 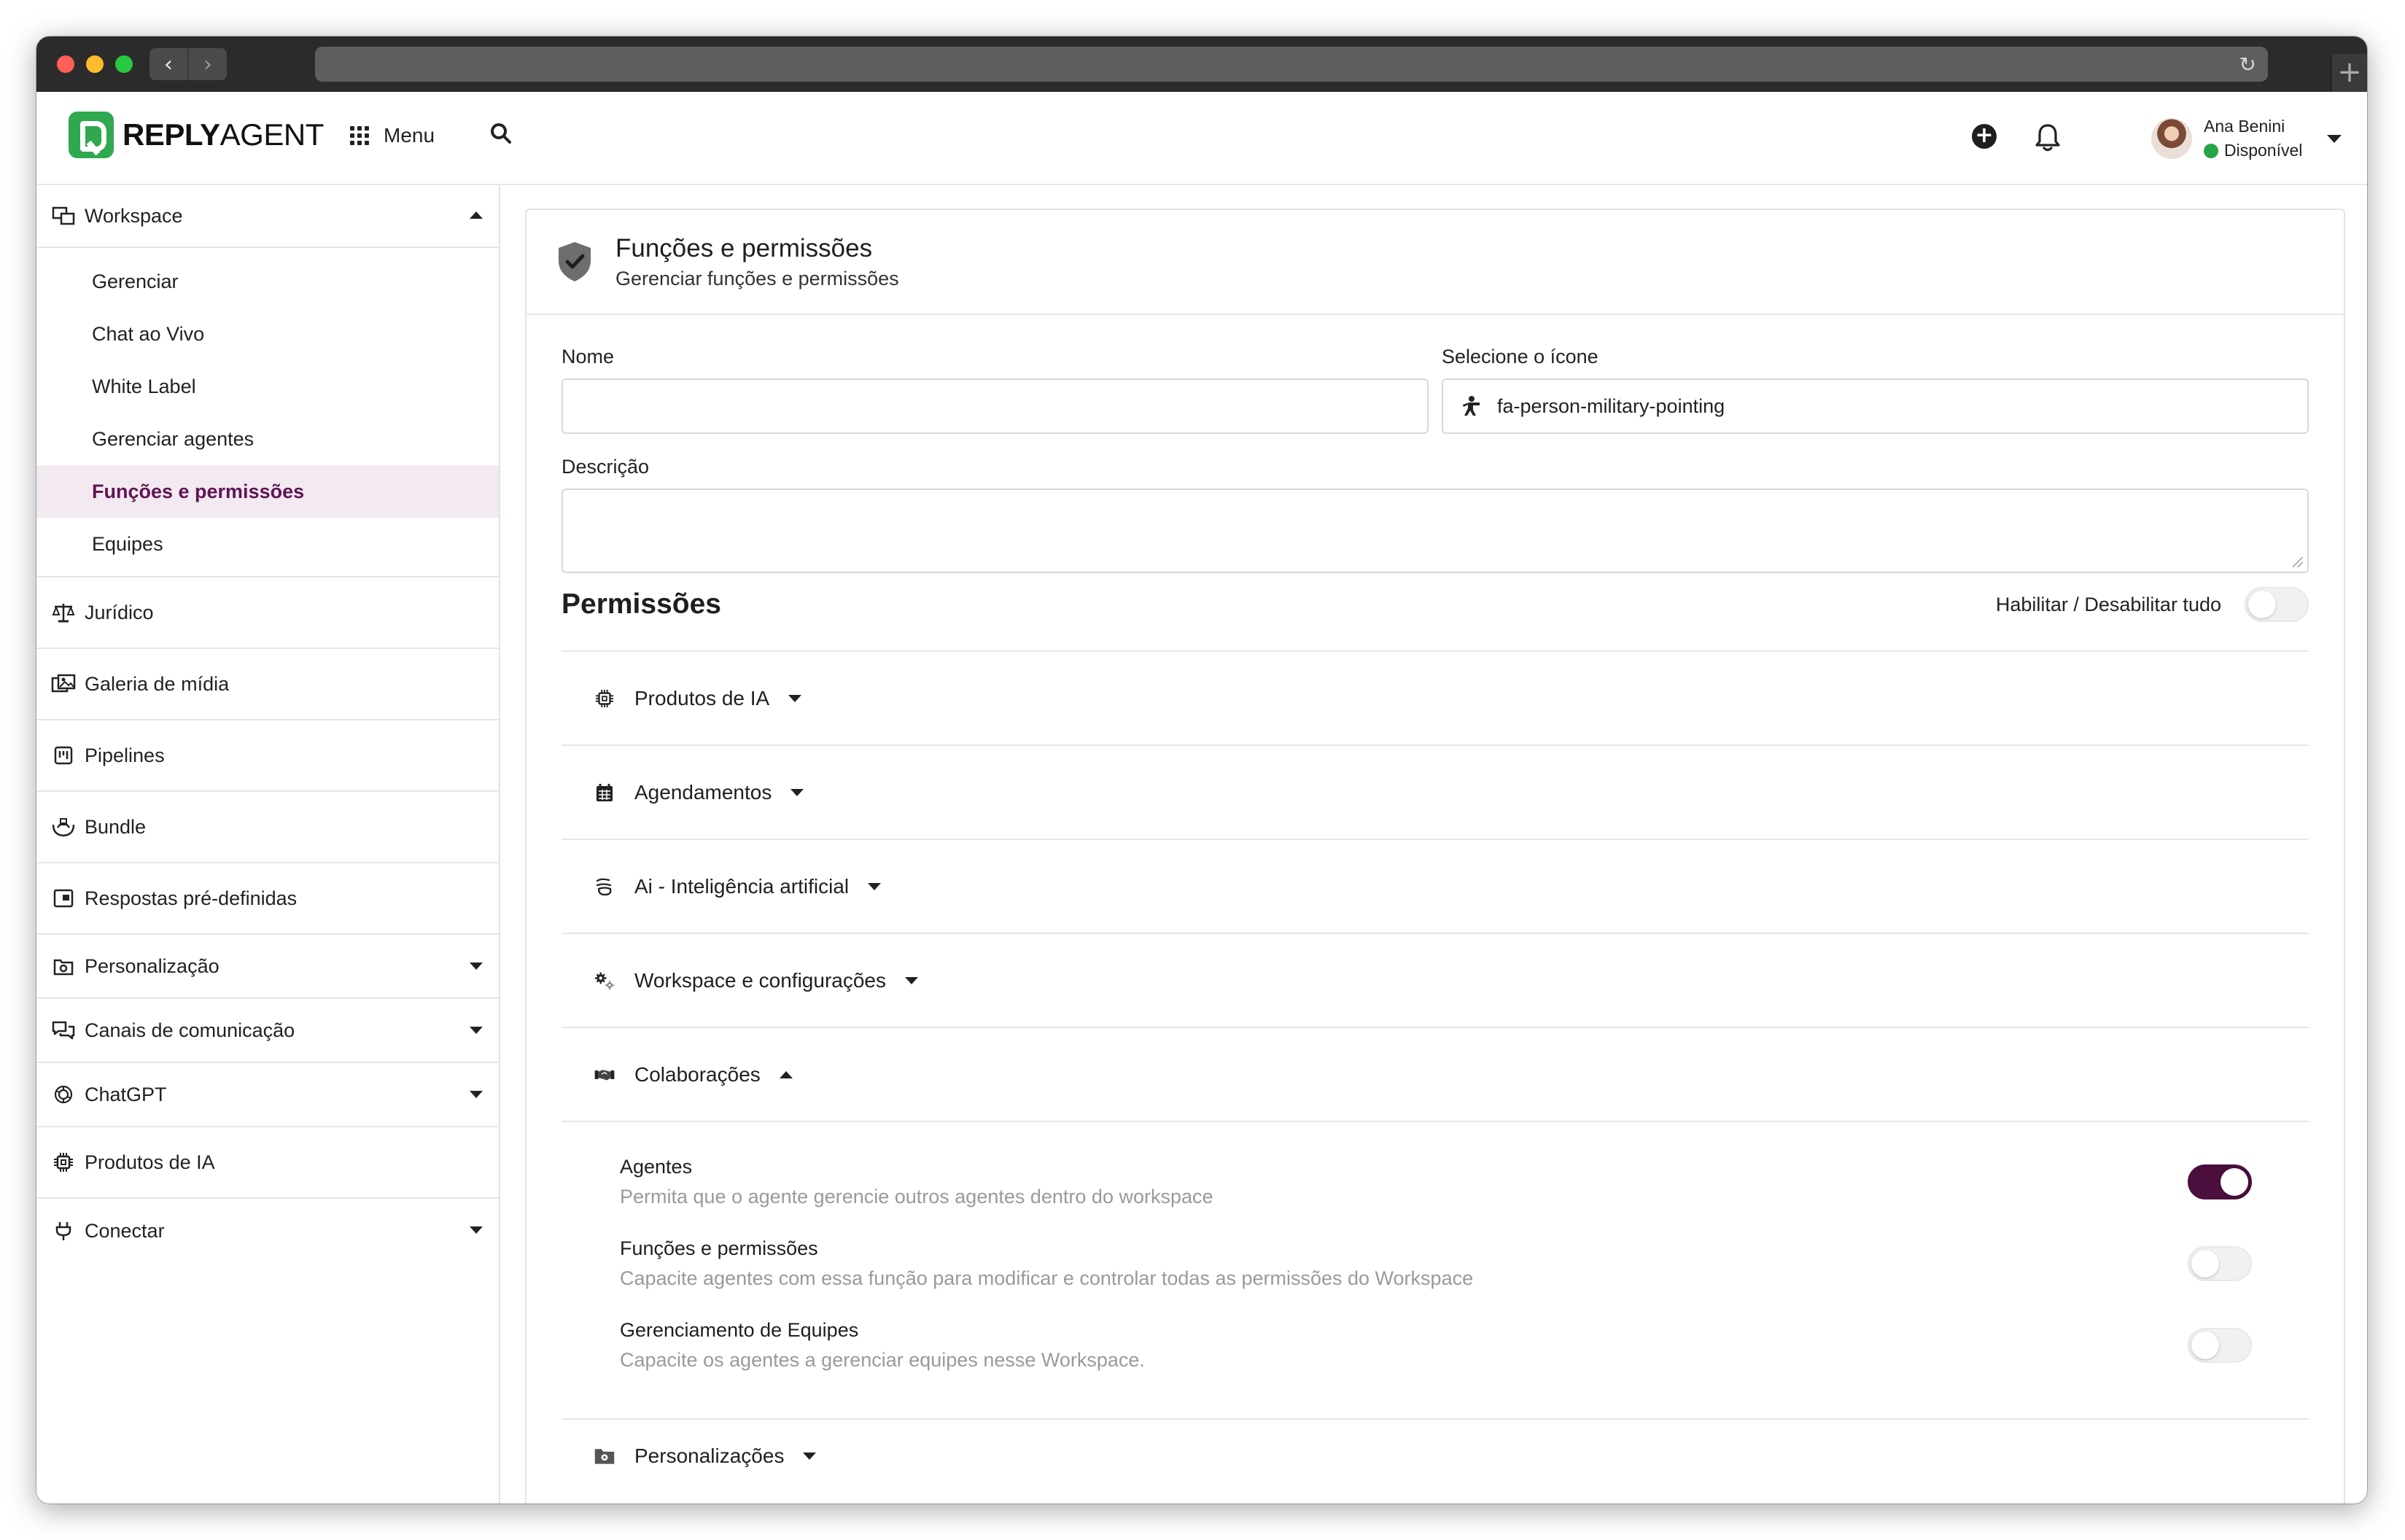 What do you see at coordinates (702, 697) in the screenshot?
I see `permission-group-label: Produtos de IA` at bounding box center [702, 697].